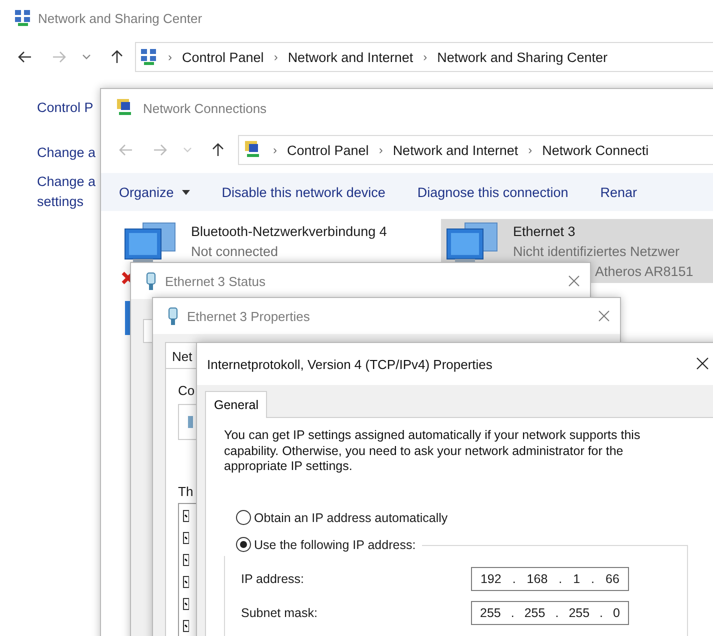  I want to click on adapter-name: Ethernet 3, so click(544, 232).